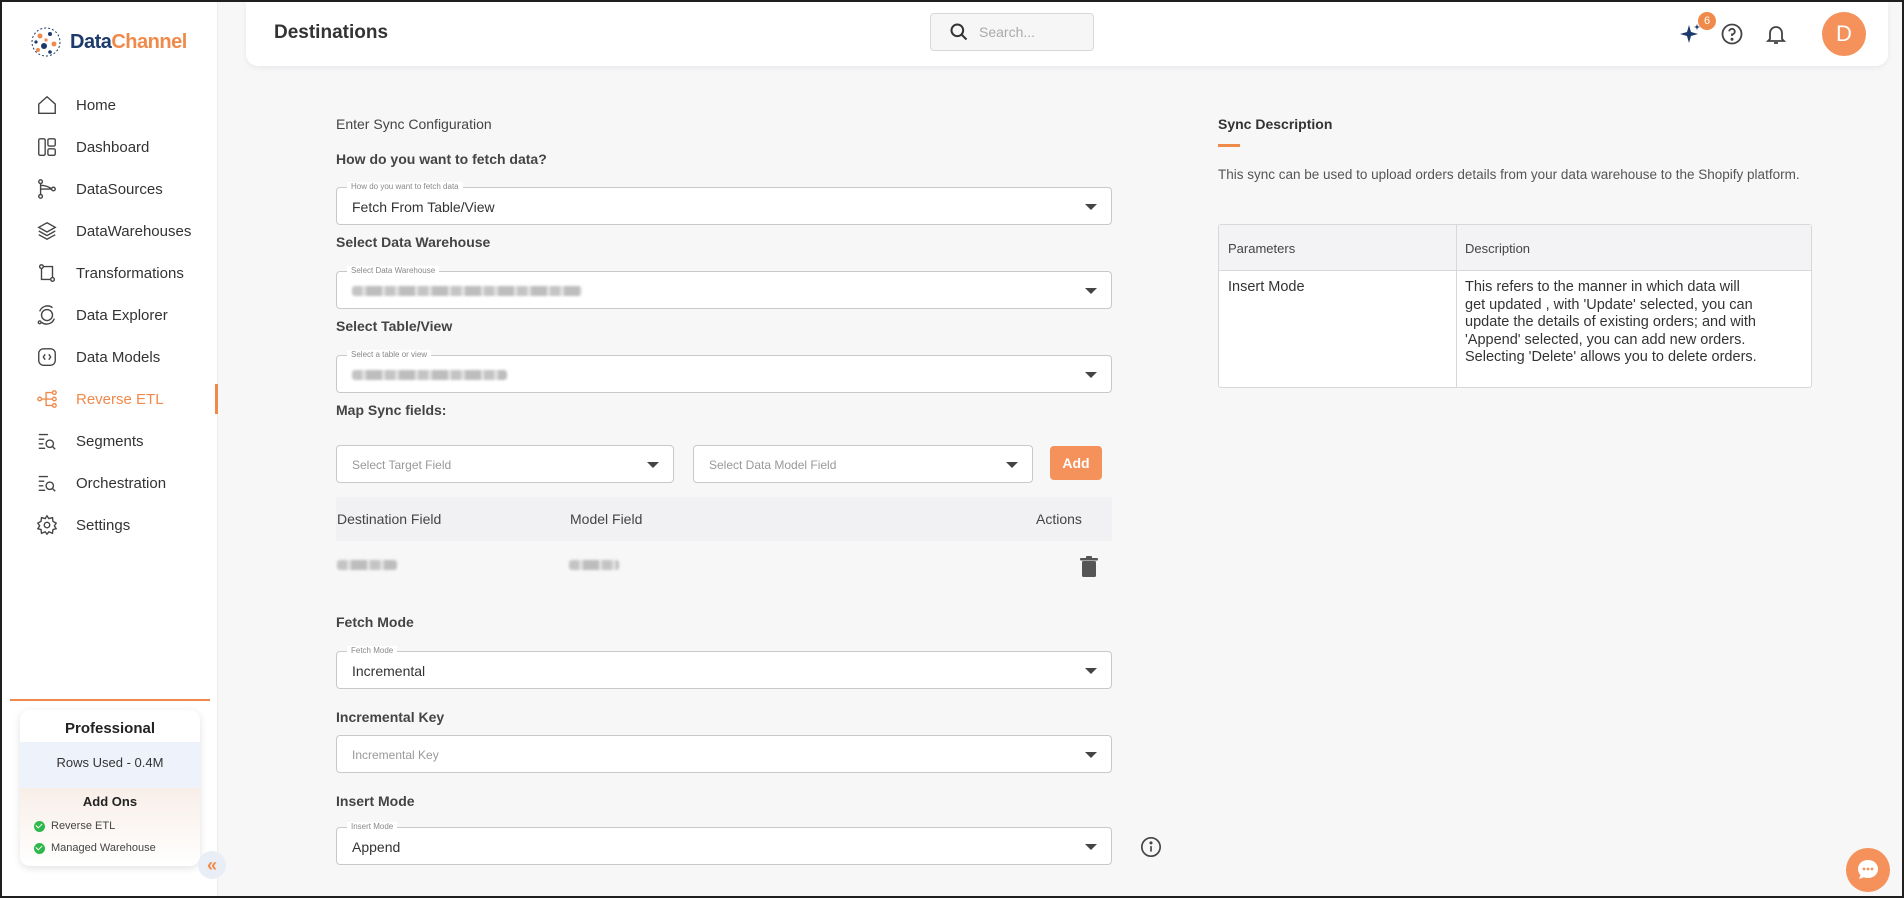 This screenshot has width=1904, height=898. I want to click on chat-bubble-icon, so click(1868, 869).